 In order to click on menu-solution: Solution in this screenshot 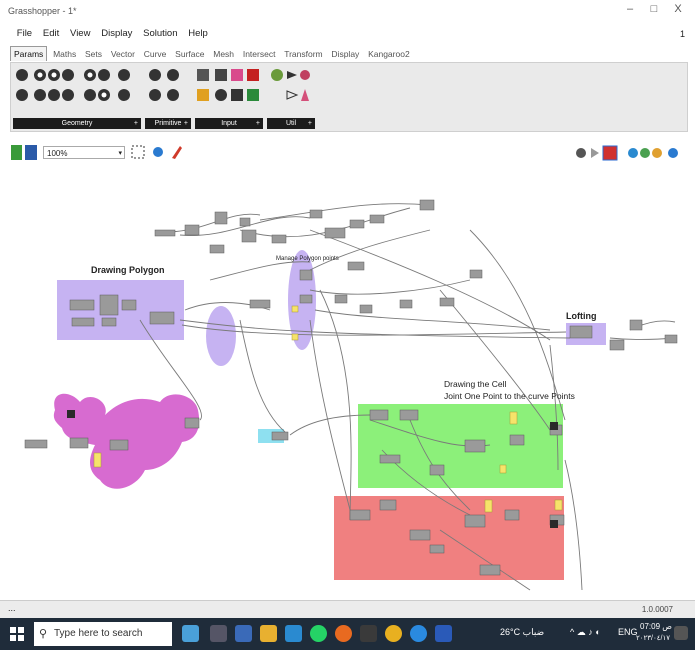, I will do `click(160, 31)`.